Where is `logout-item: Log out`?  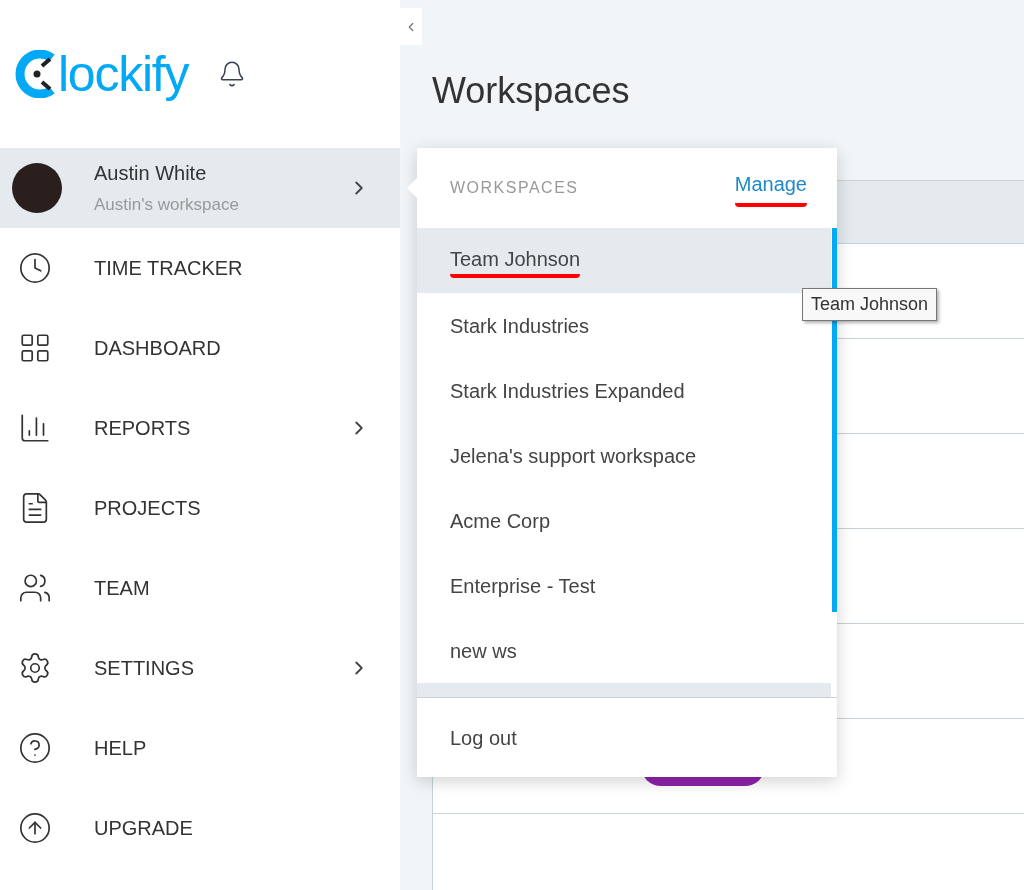 logout-item: Log out is located at coordinates (627, 737).